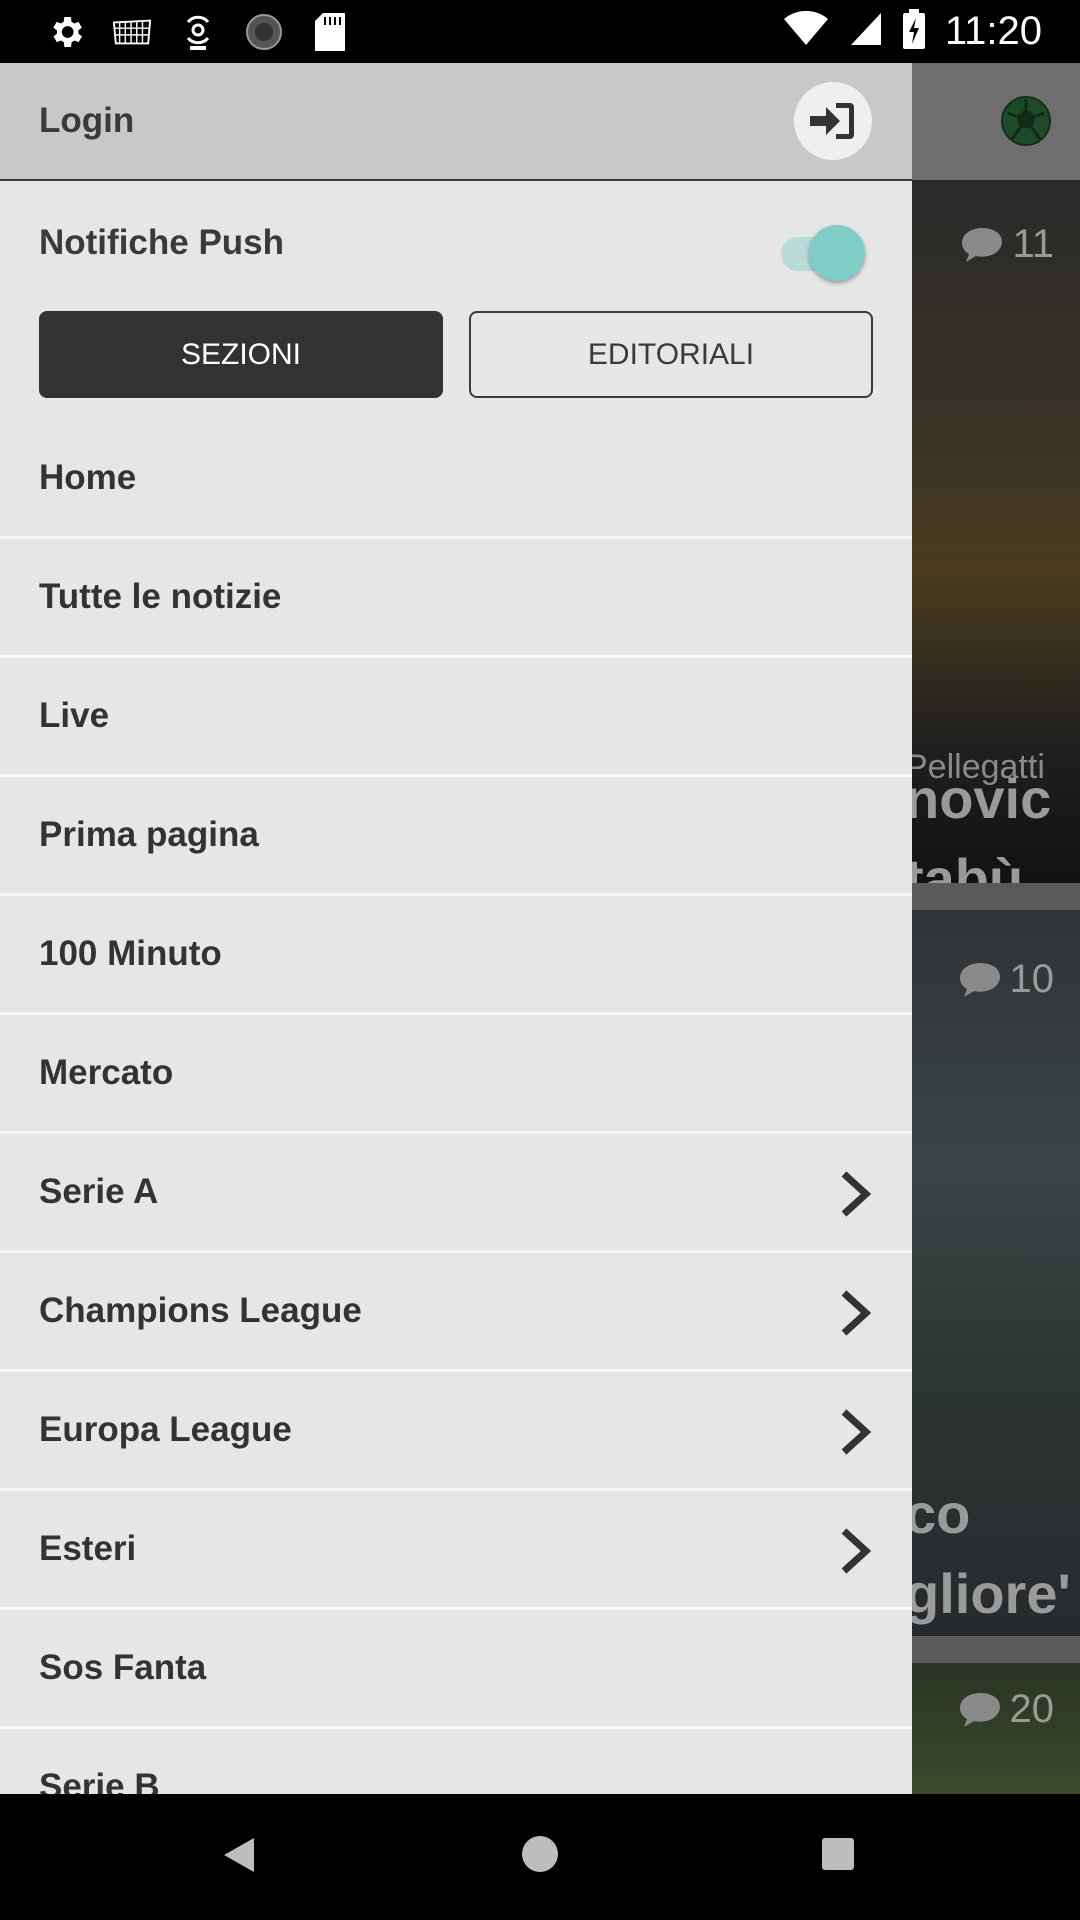 The image size is (1080, 1920). I want to click on system-nav-bar, so click(540, 1857).